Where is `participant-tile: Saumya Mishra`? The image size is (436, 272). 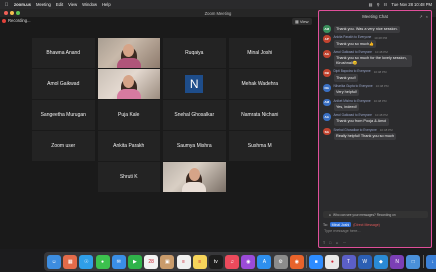
participant-tile: Saumya Mishra is located at coordinates (194, 146).